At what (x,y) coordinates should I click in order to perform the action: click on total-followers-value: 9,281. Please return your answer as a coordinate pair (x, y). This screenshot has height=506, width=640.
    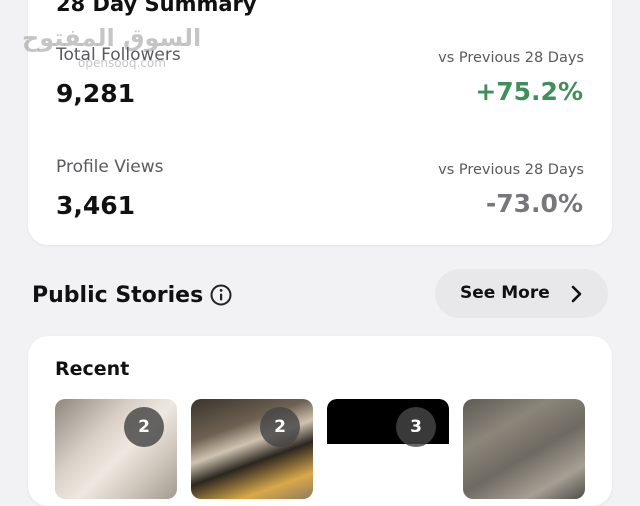
    Looking at the image, I should click on (96, 93).